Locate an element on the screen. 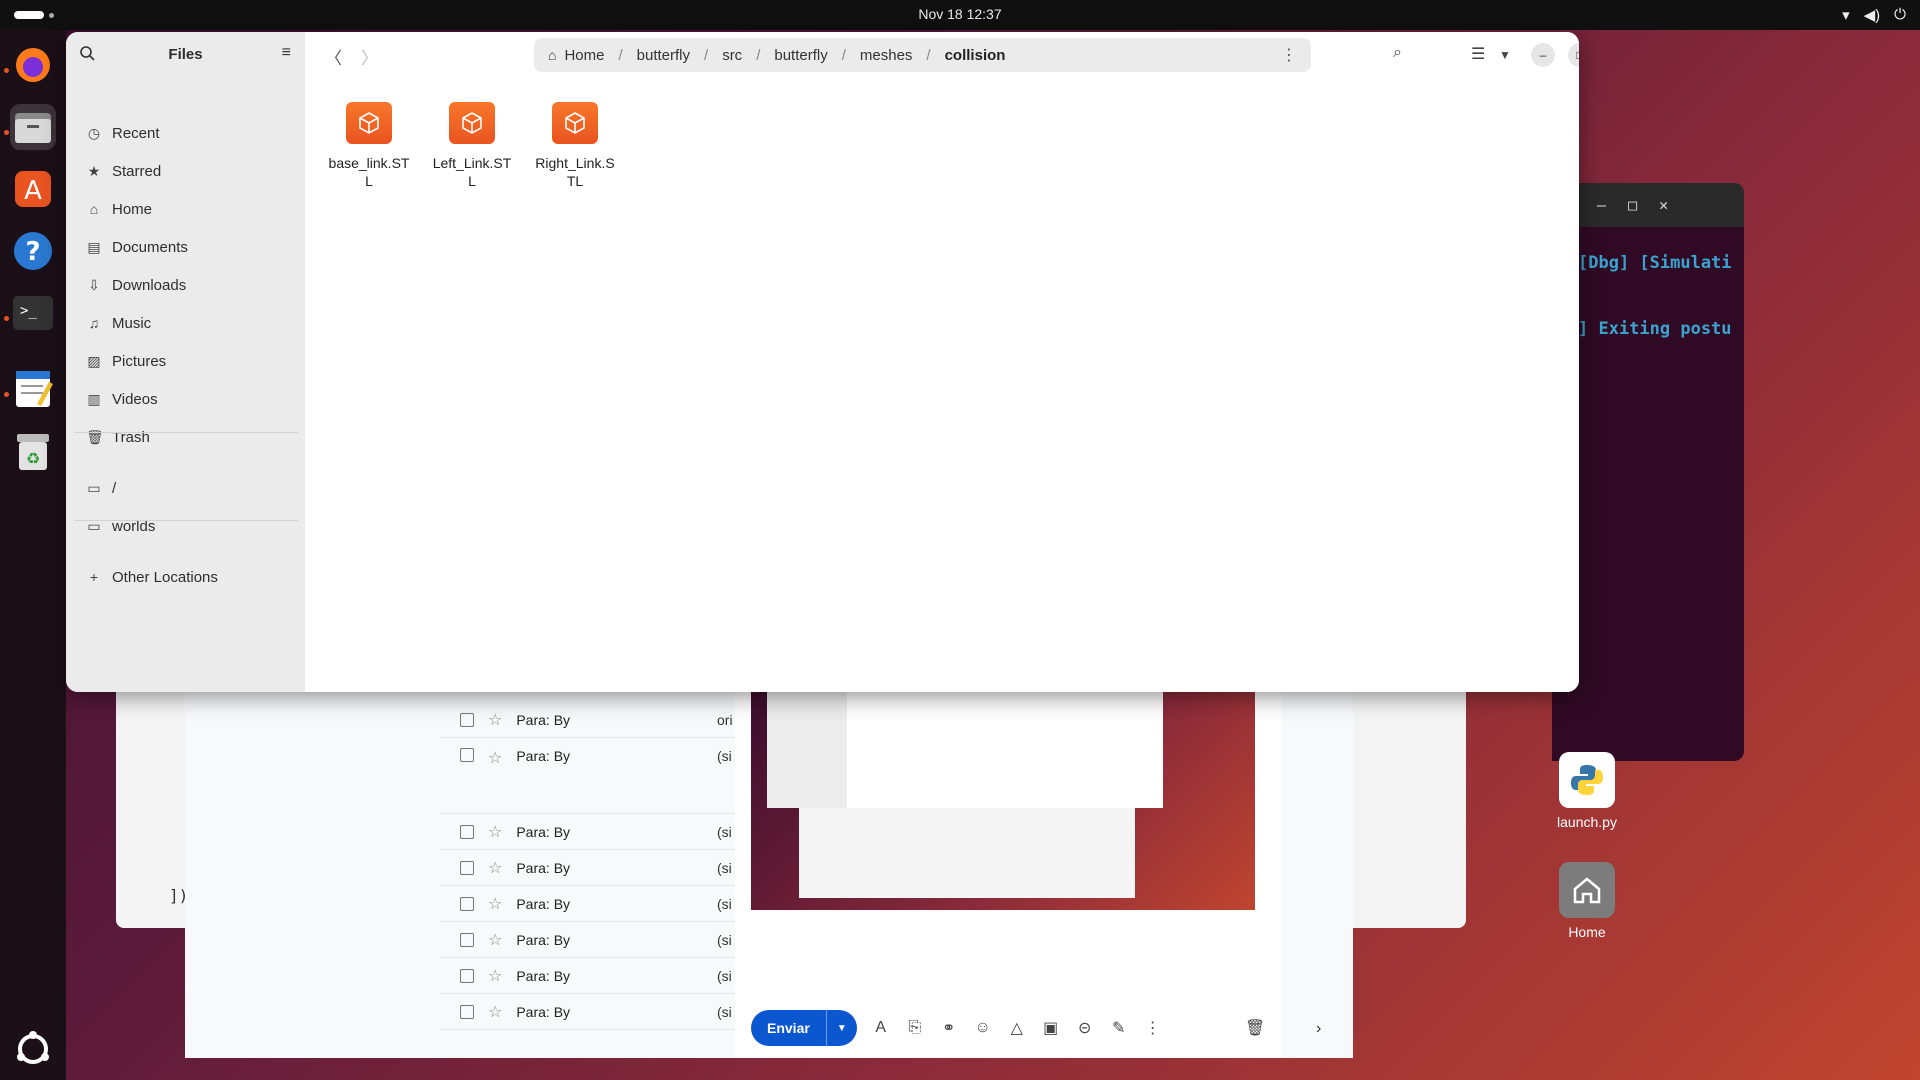 The height and width of the screenshot is (1080, 1920). send-button: Enviar ▼ is located at coordinates (804, 1028).